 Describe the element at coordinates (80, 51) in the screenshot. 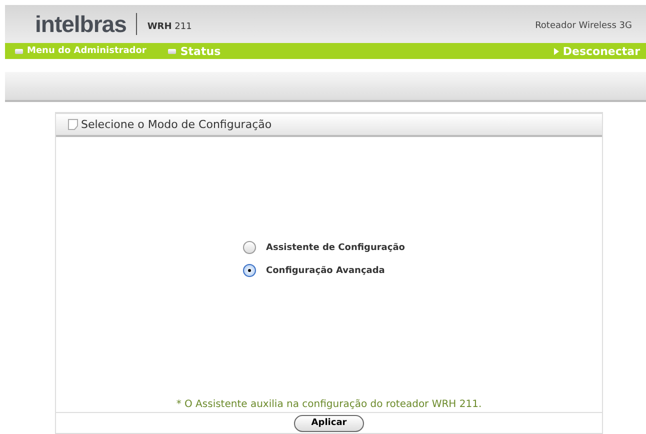

I see `menu-link: Menu do Administrador` at that location.